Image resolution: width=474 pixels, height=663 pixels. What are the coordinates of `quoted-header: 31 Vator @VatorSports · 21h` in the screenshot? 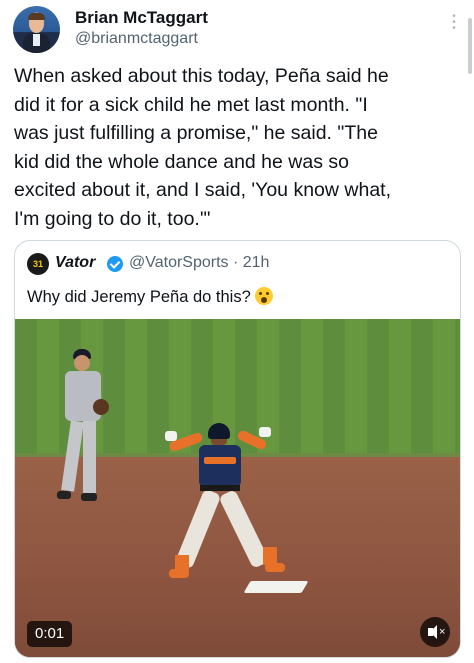 It's located at (237, 265).